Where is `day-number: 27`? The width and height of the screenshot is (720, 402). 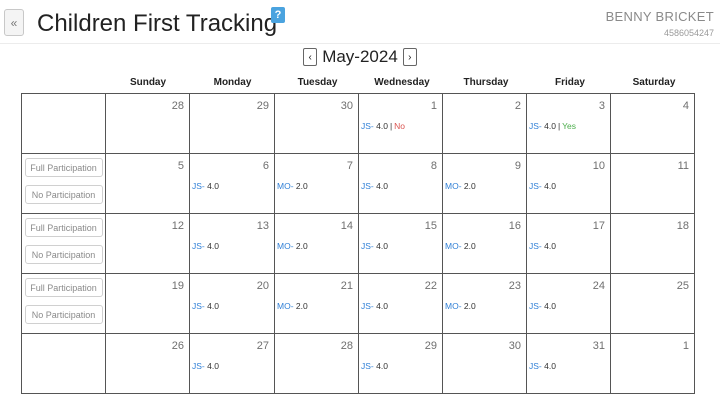 day-number: 27 is located at coordinates (262, 346).